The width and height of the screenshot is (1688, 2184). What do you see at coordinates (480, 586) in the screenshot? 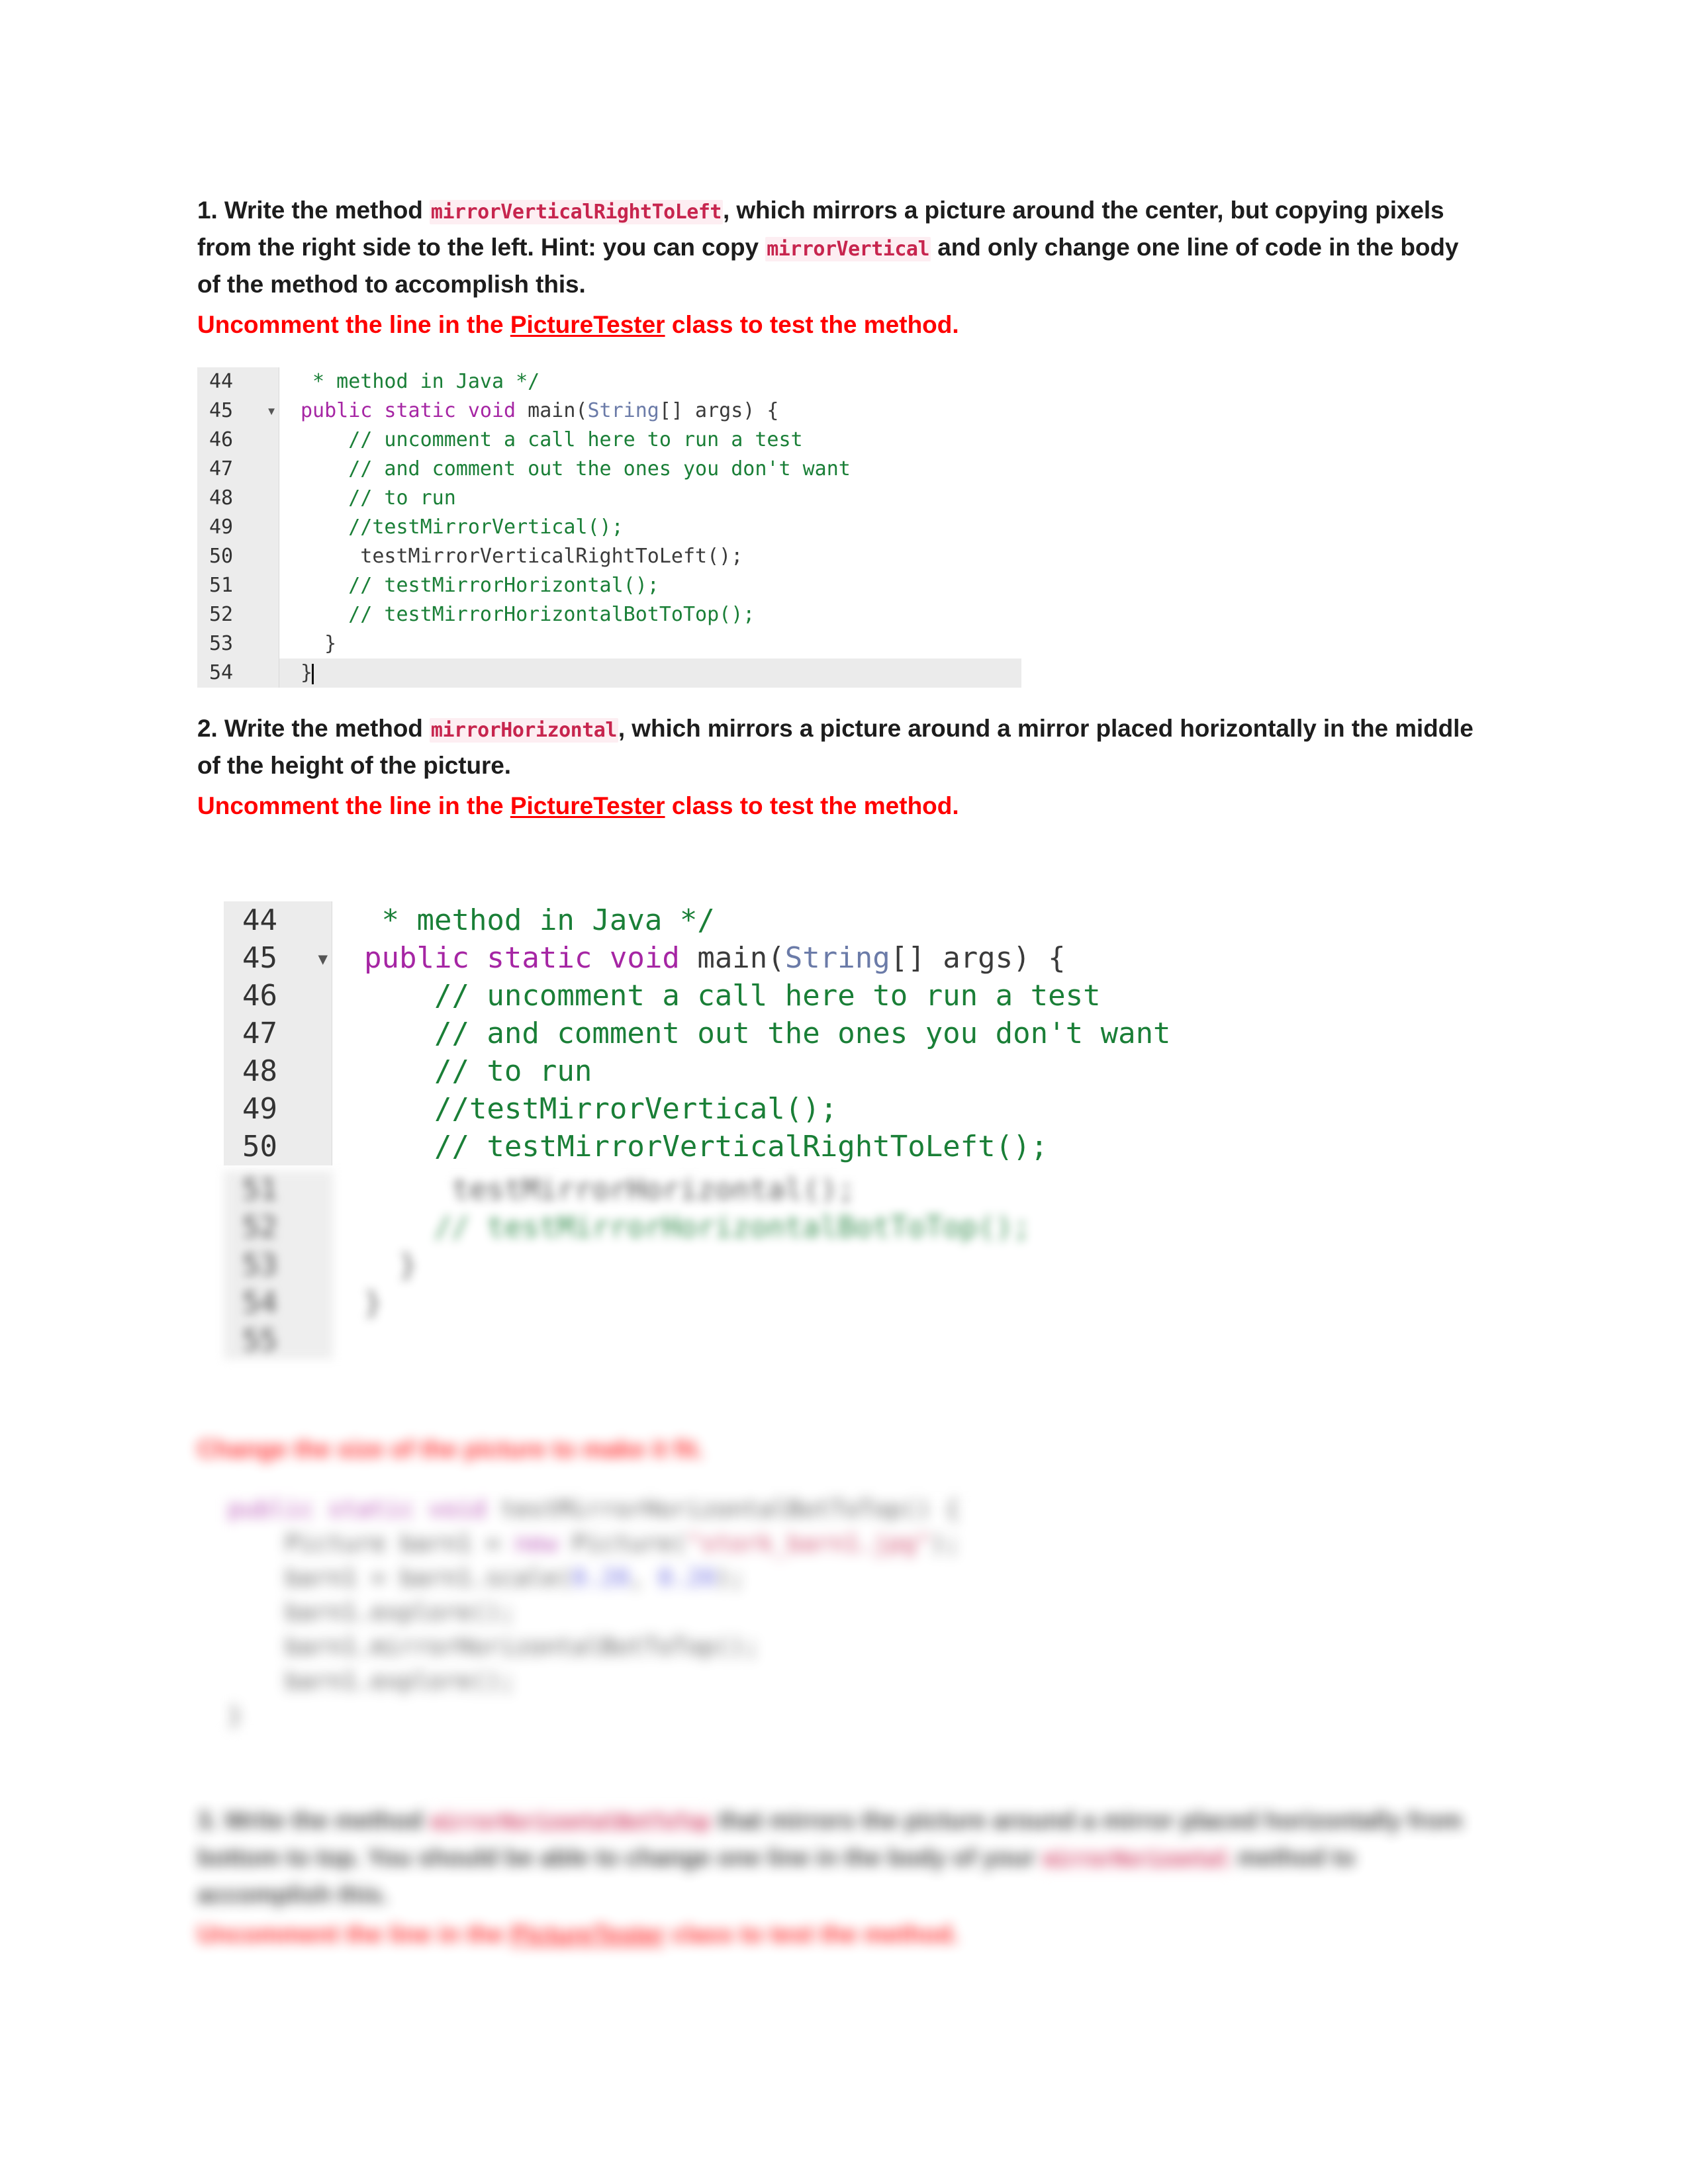
I see `code-token: // testMirrorHorizontal();` at bounding box center [480, 586].